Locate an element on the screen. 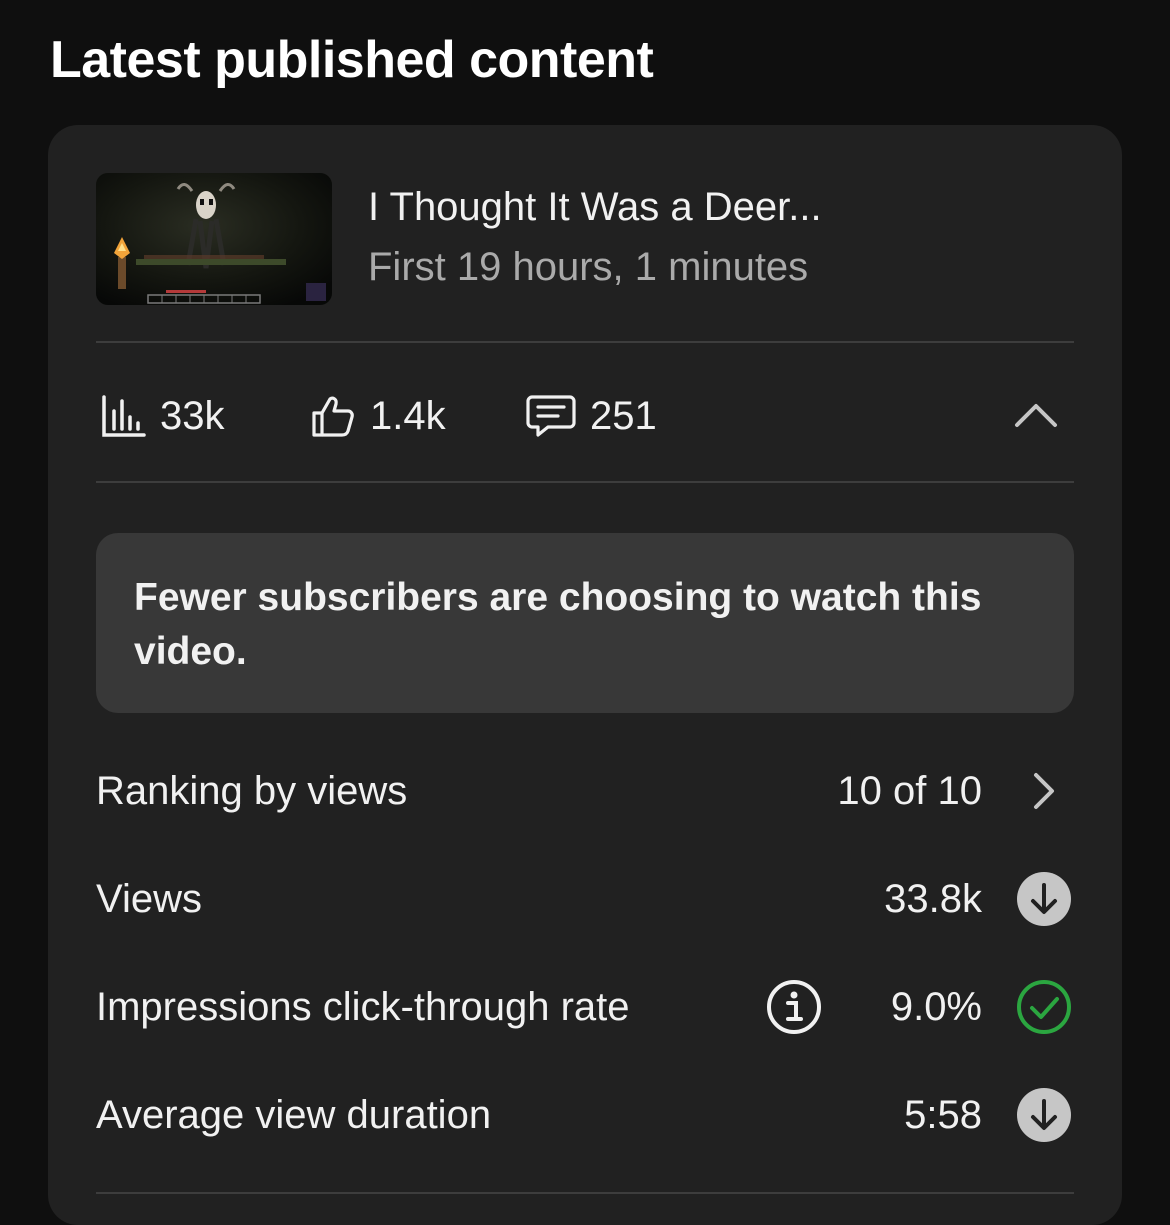 This screenshot has width=1170, height=1225. comments-stat: 251 is located at coordinates (591, 416).